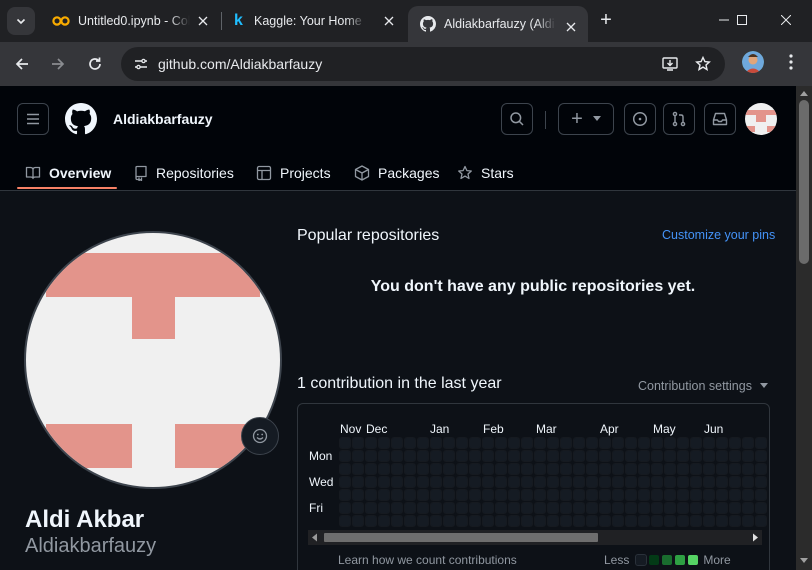 This screenshot has width=812, height=570. Describe the element at coordinates (423, 64) in the screenshot. I see `address-bar: github.com/Aldiakbarfauzy` at that location.